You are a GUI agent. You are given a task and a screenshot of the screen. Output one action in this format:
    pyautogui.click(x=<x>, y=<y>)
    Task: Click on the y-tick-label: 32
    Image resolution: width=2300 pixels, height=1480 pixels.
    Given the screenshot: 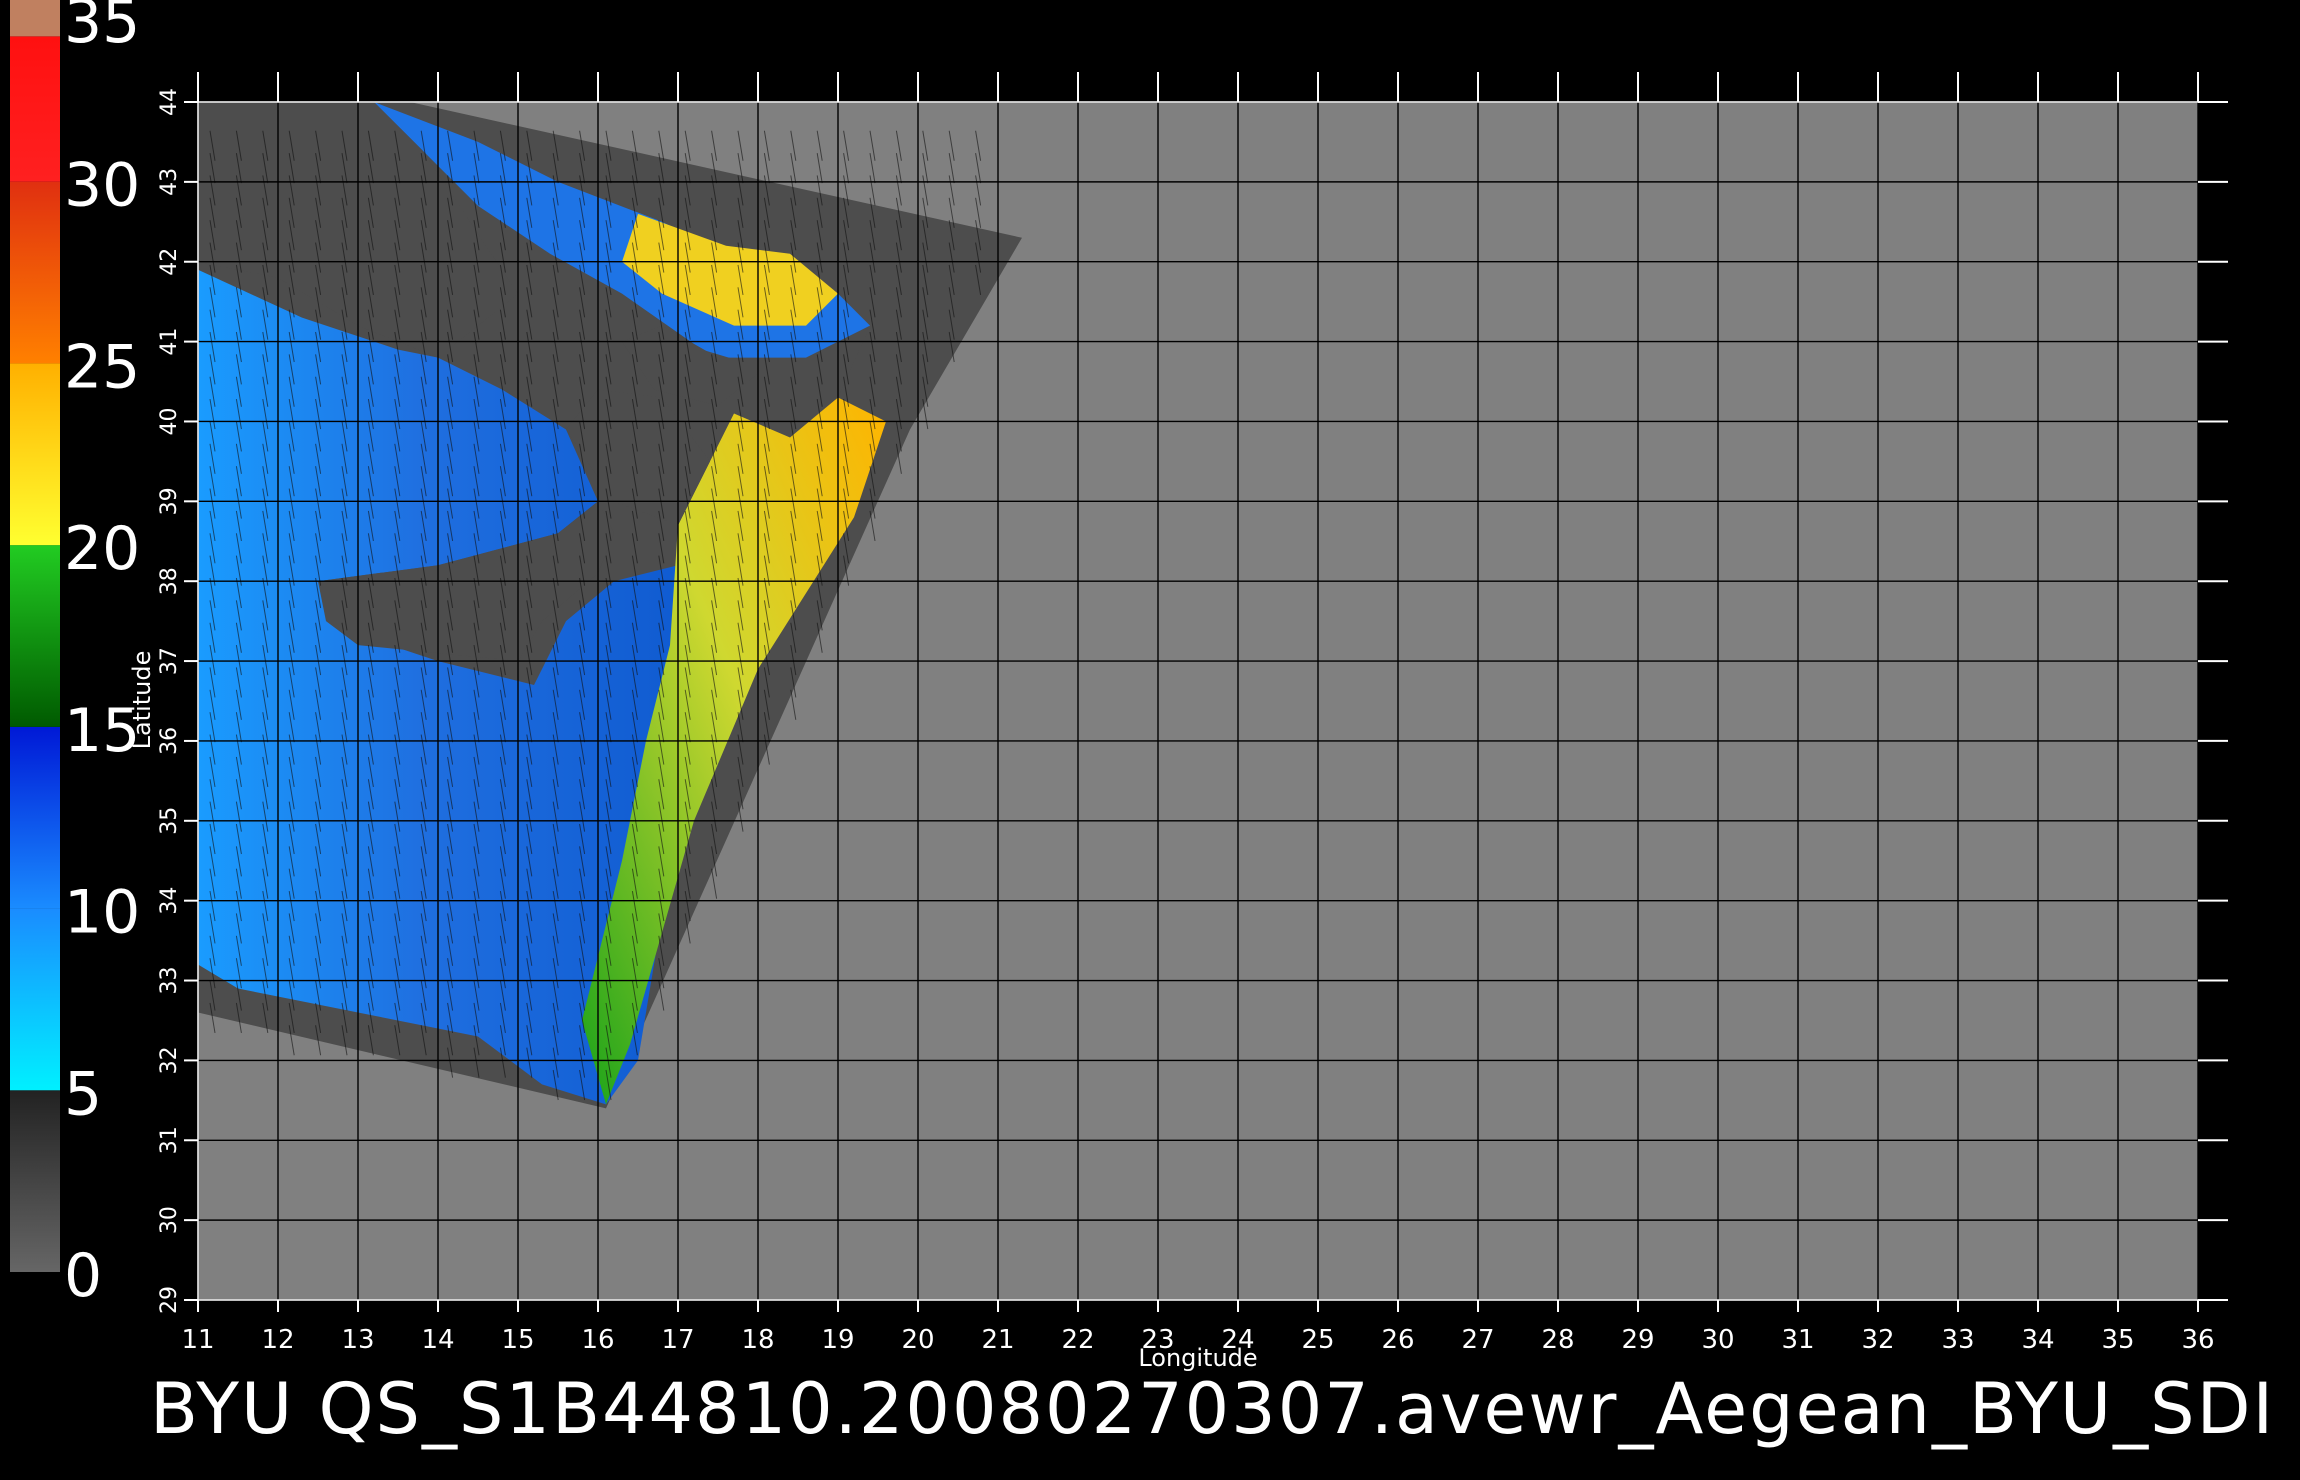 What is the action you would take?
    pyautogui.click(x=169, y=1060)
    